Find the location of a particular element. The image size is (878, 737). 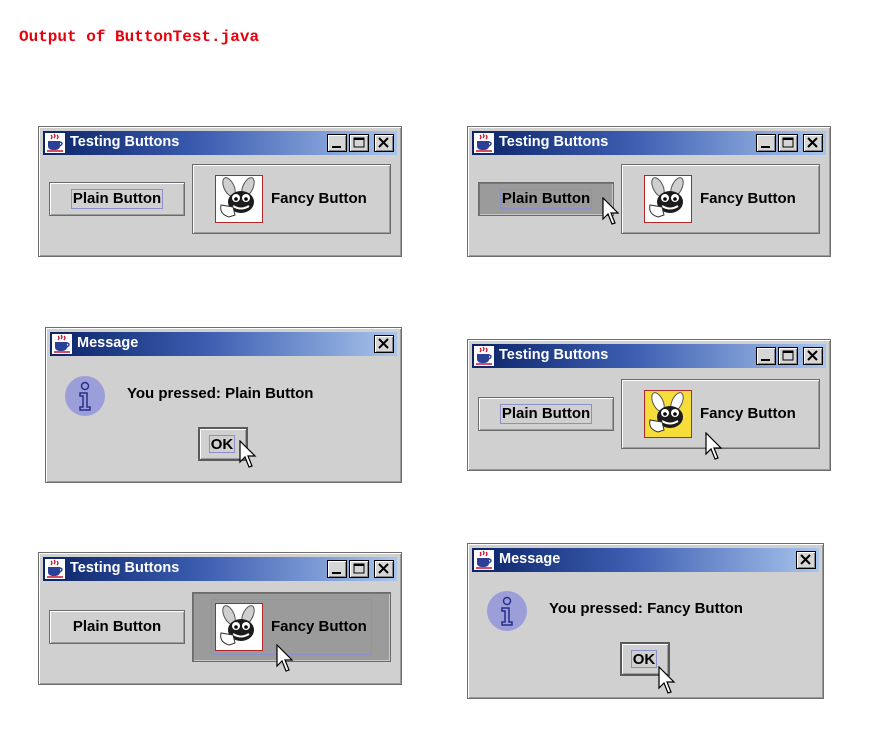

message-text: You pressed: Plain Button is located at coordinates (220, 393).